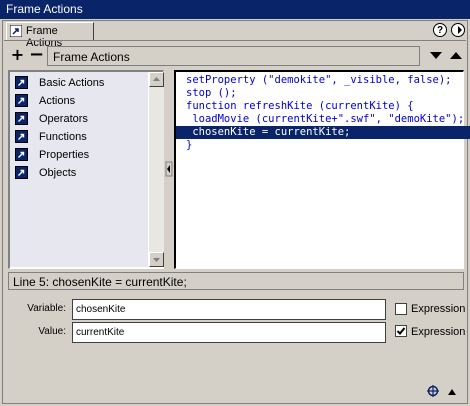  I want to click on script-line: function refreshKite (currentKite) {, so click(323, 106).